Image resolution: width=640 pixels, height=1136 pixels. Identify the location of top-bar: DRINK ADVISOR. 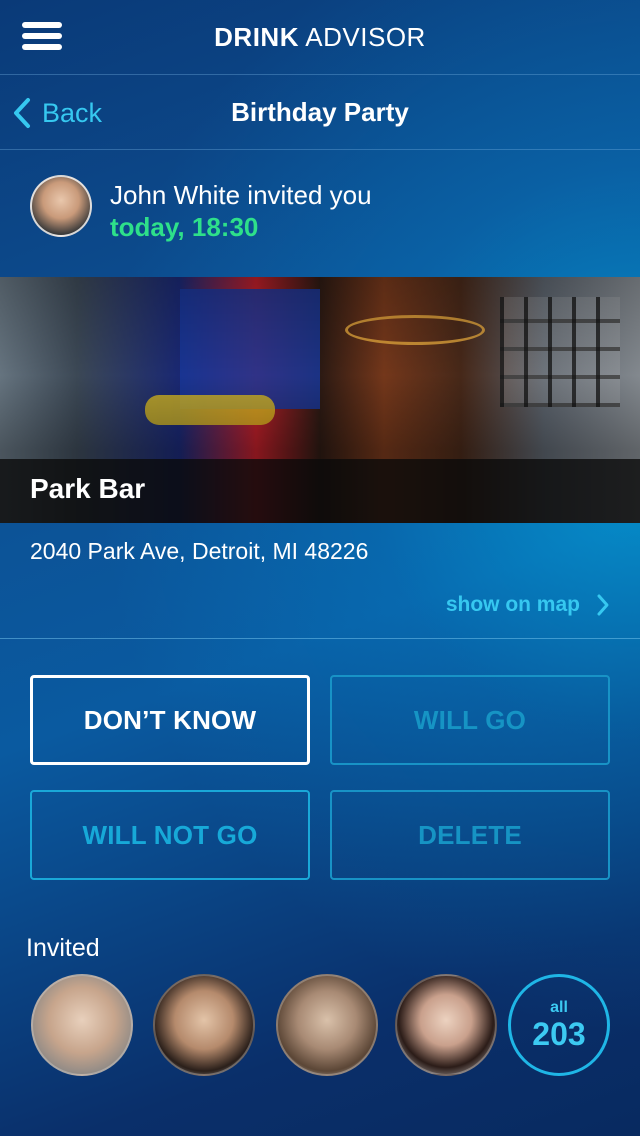
(320, 37).